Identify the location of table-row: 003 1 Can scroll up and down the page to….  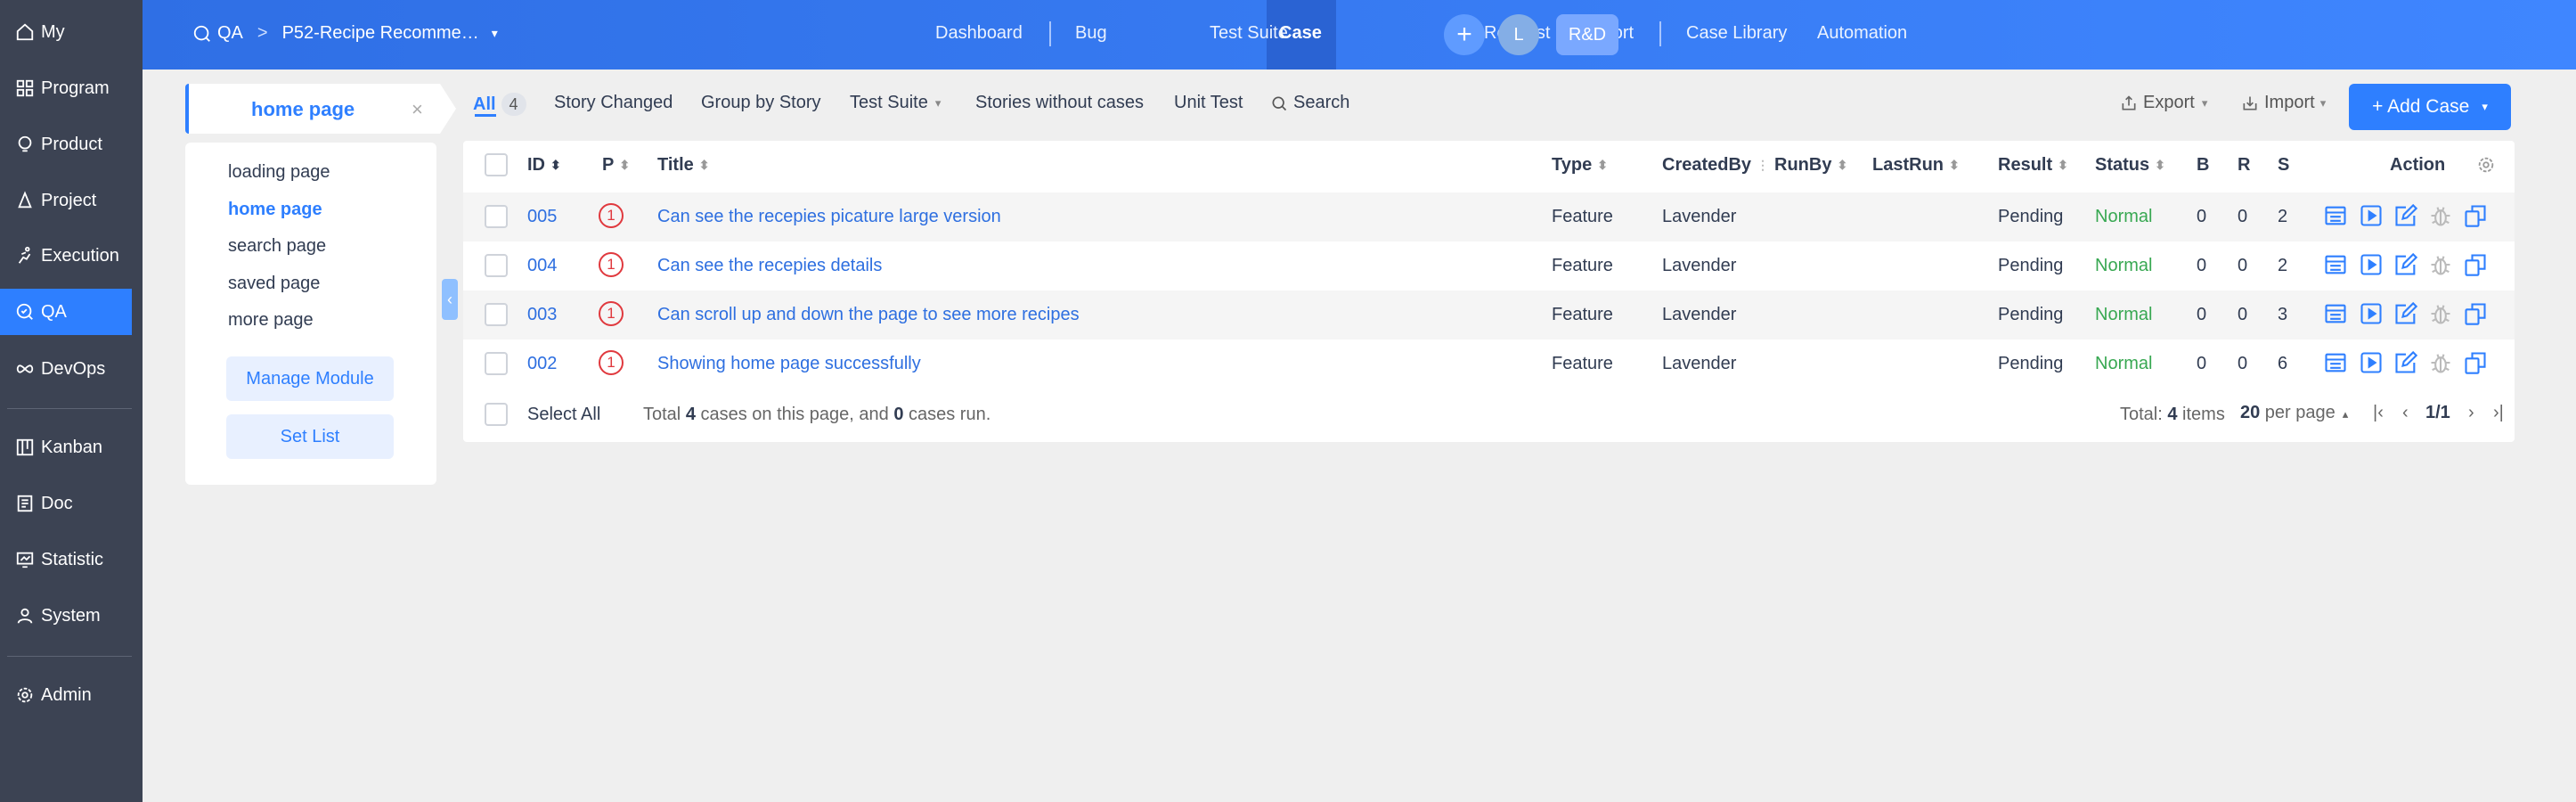
(1489, 315).